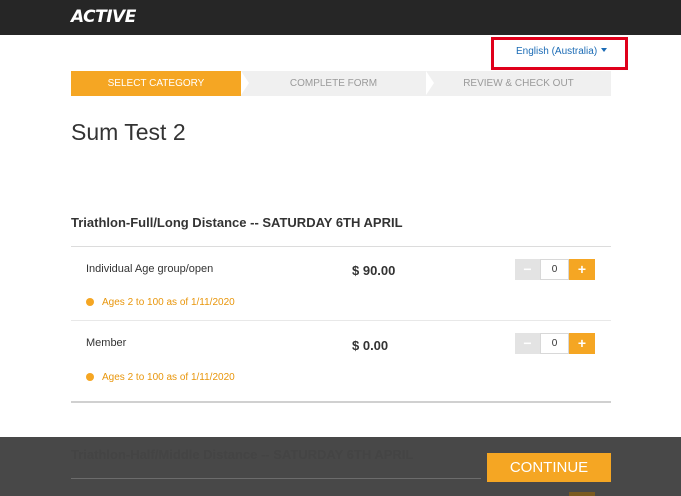 The width and height of the screenshot is (681, 496). I want to click on partial-stepper, so click(582, 494).